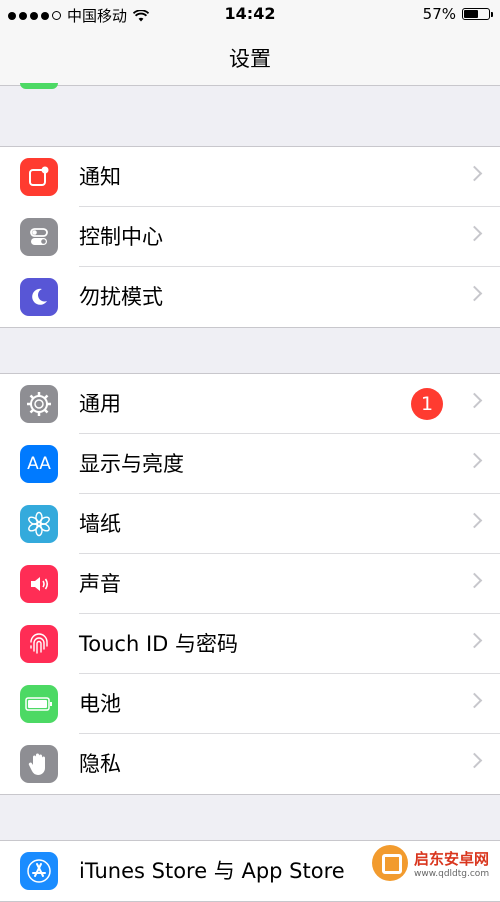 The width and height of the screenshot is (500, 902). What do you see at coordinates (439, 14) in the screenshot?
I see `battery-percent: 57%` at bounding box center [439, 14].